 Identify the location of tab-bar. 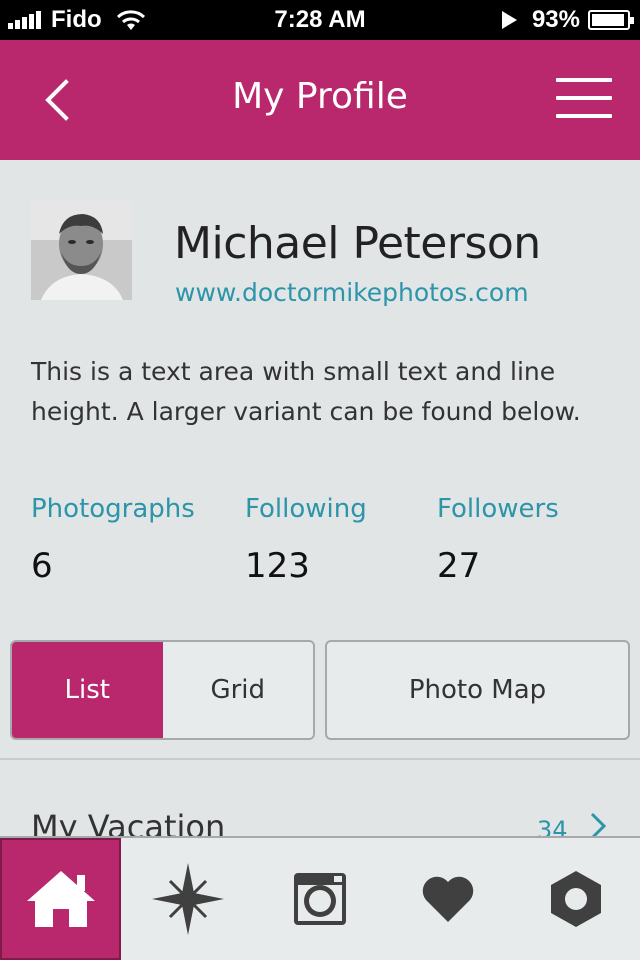
(320, 898).